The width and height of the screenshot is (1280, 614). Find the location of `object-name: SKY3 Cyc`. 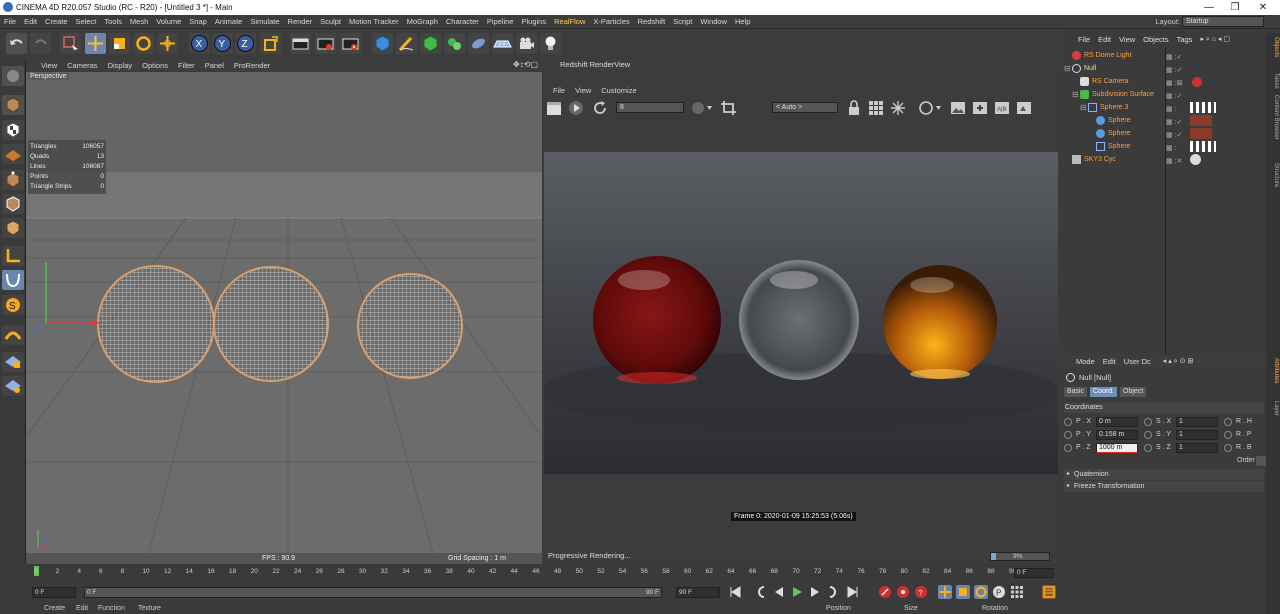

object-name: SKY3 Cyc is located at coordinates (1100, 159).